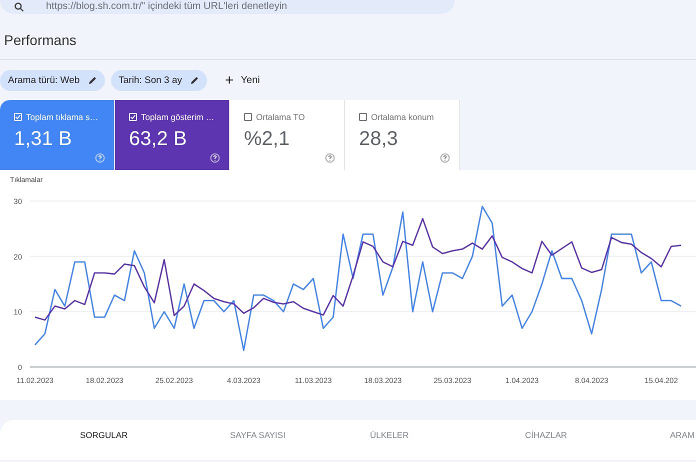 This screenshot has height=462, width=696. I want to click on metric-card: Toplam tıklama s… 1,31 B, so click(57, 135).